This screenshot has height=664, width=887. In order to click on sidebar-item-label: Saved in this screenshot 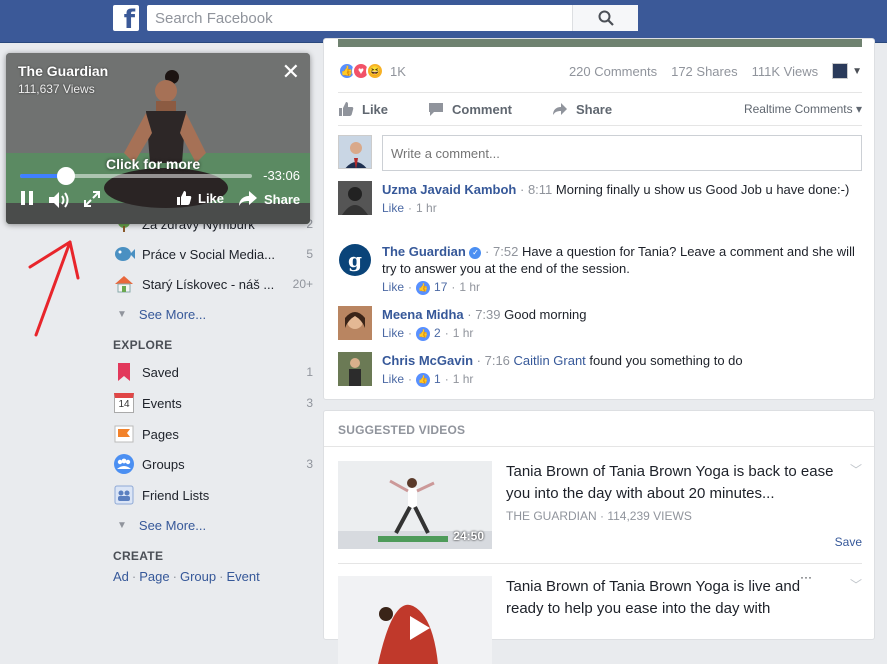, I will do `click(160, 372)`.